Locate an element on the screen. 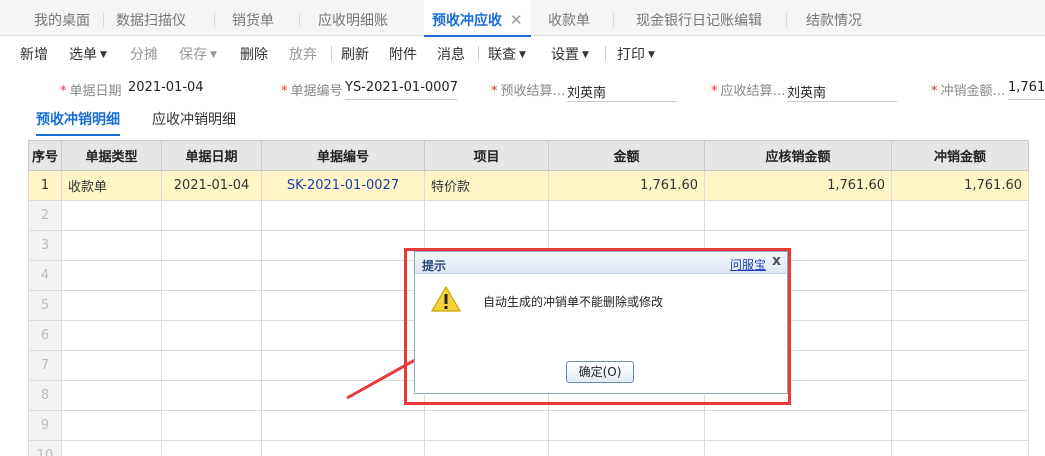 Image resolution: width=1045 pixels, height=456 pixels. close-icon: x is located at coordinates (776, 261).